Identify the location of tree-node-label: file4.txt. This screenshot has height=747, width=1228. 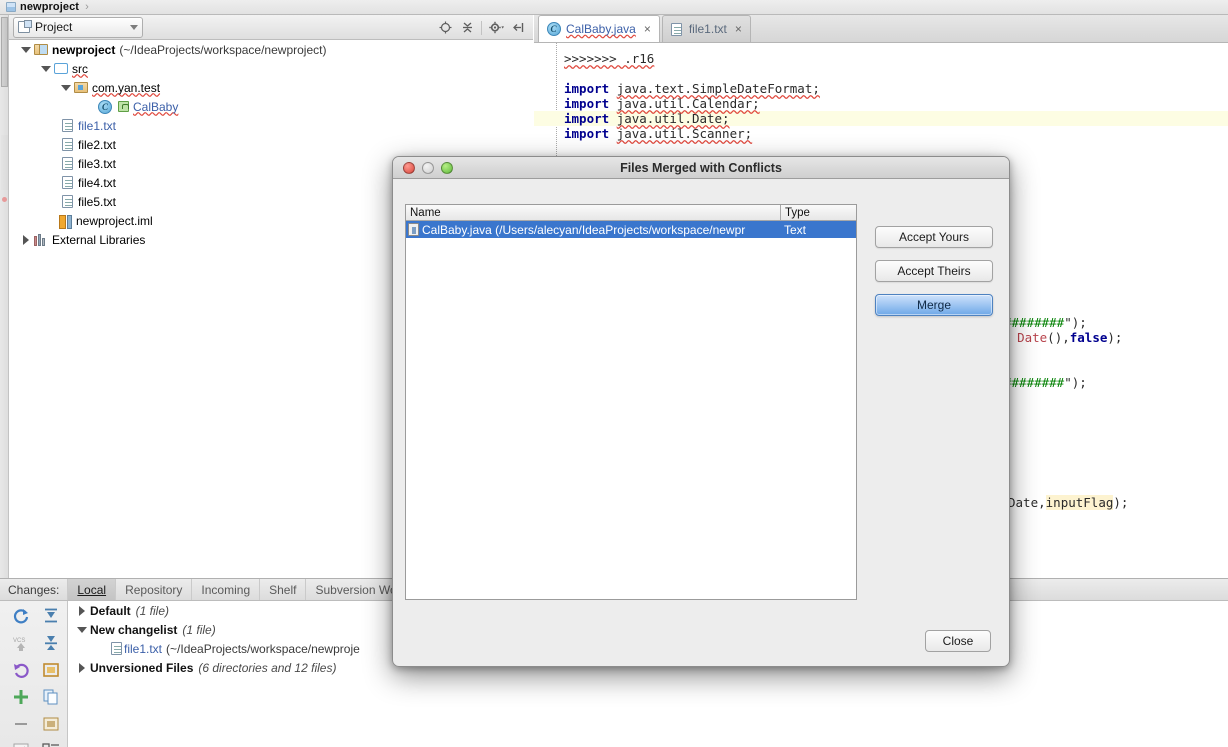
(97, 182).